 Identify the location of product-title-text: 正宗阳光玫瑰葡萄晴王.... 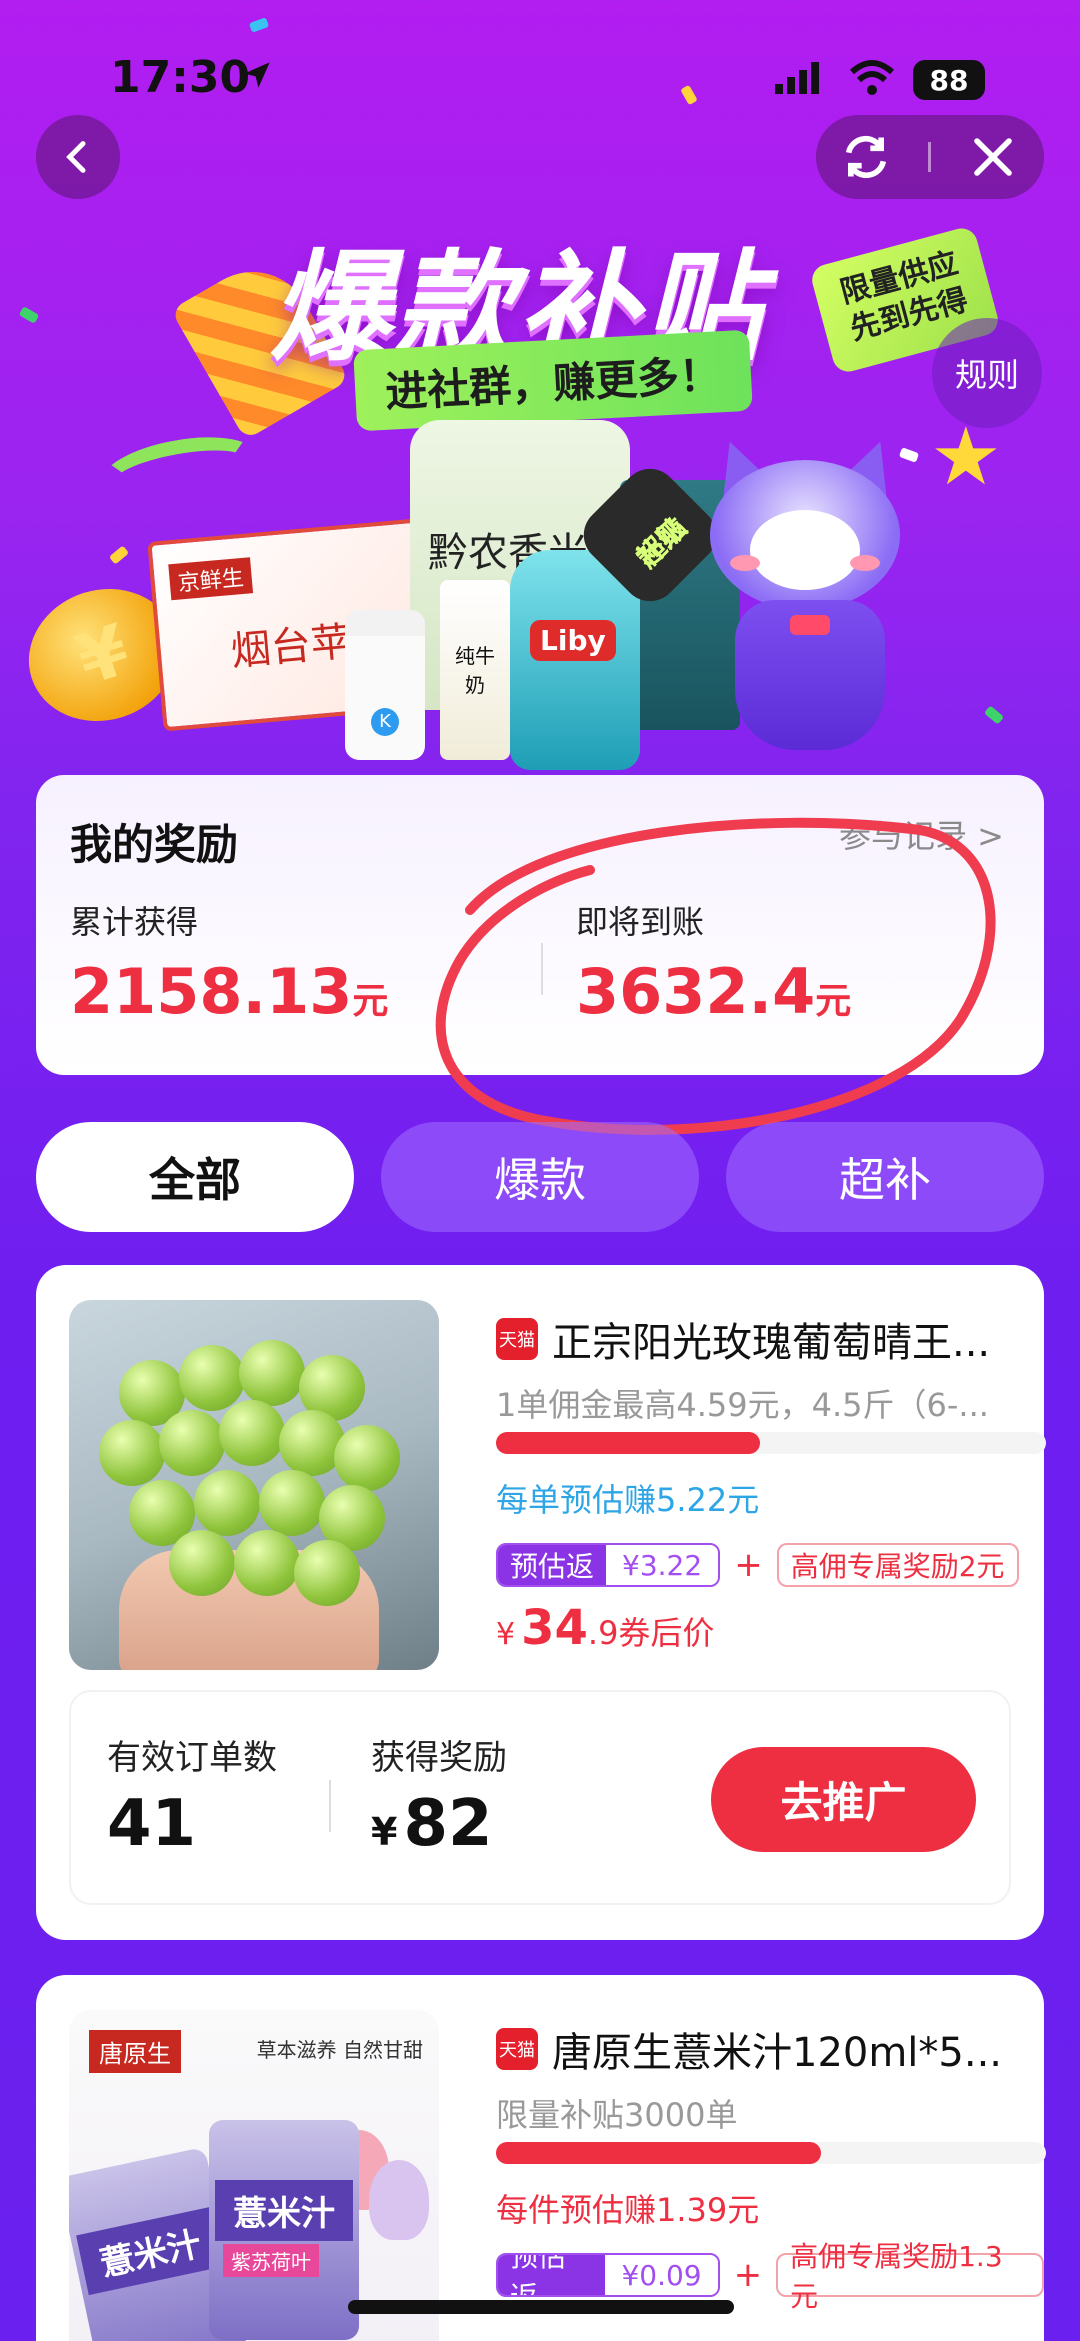
(771, 1343).